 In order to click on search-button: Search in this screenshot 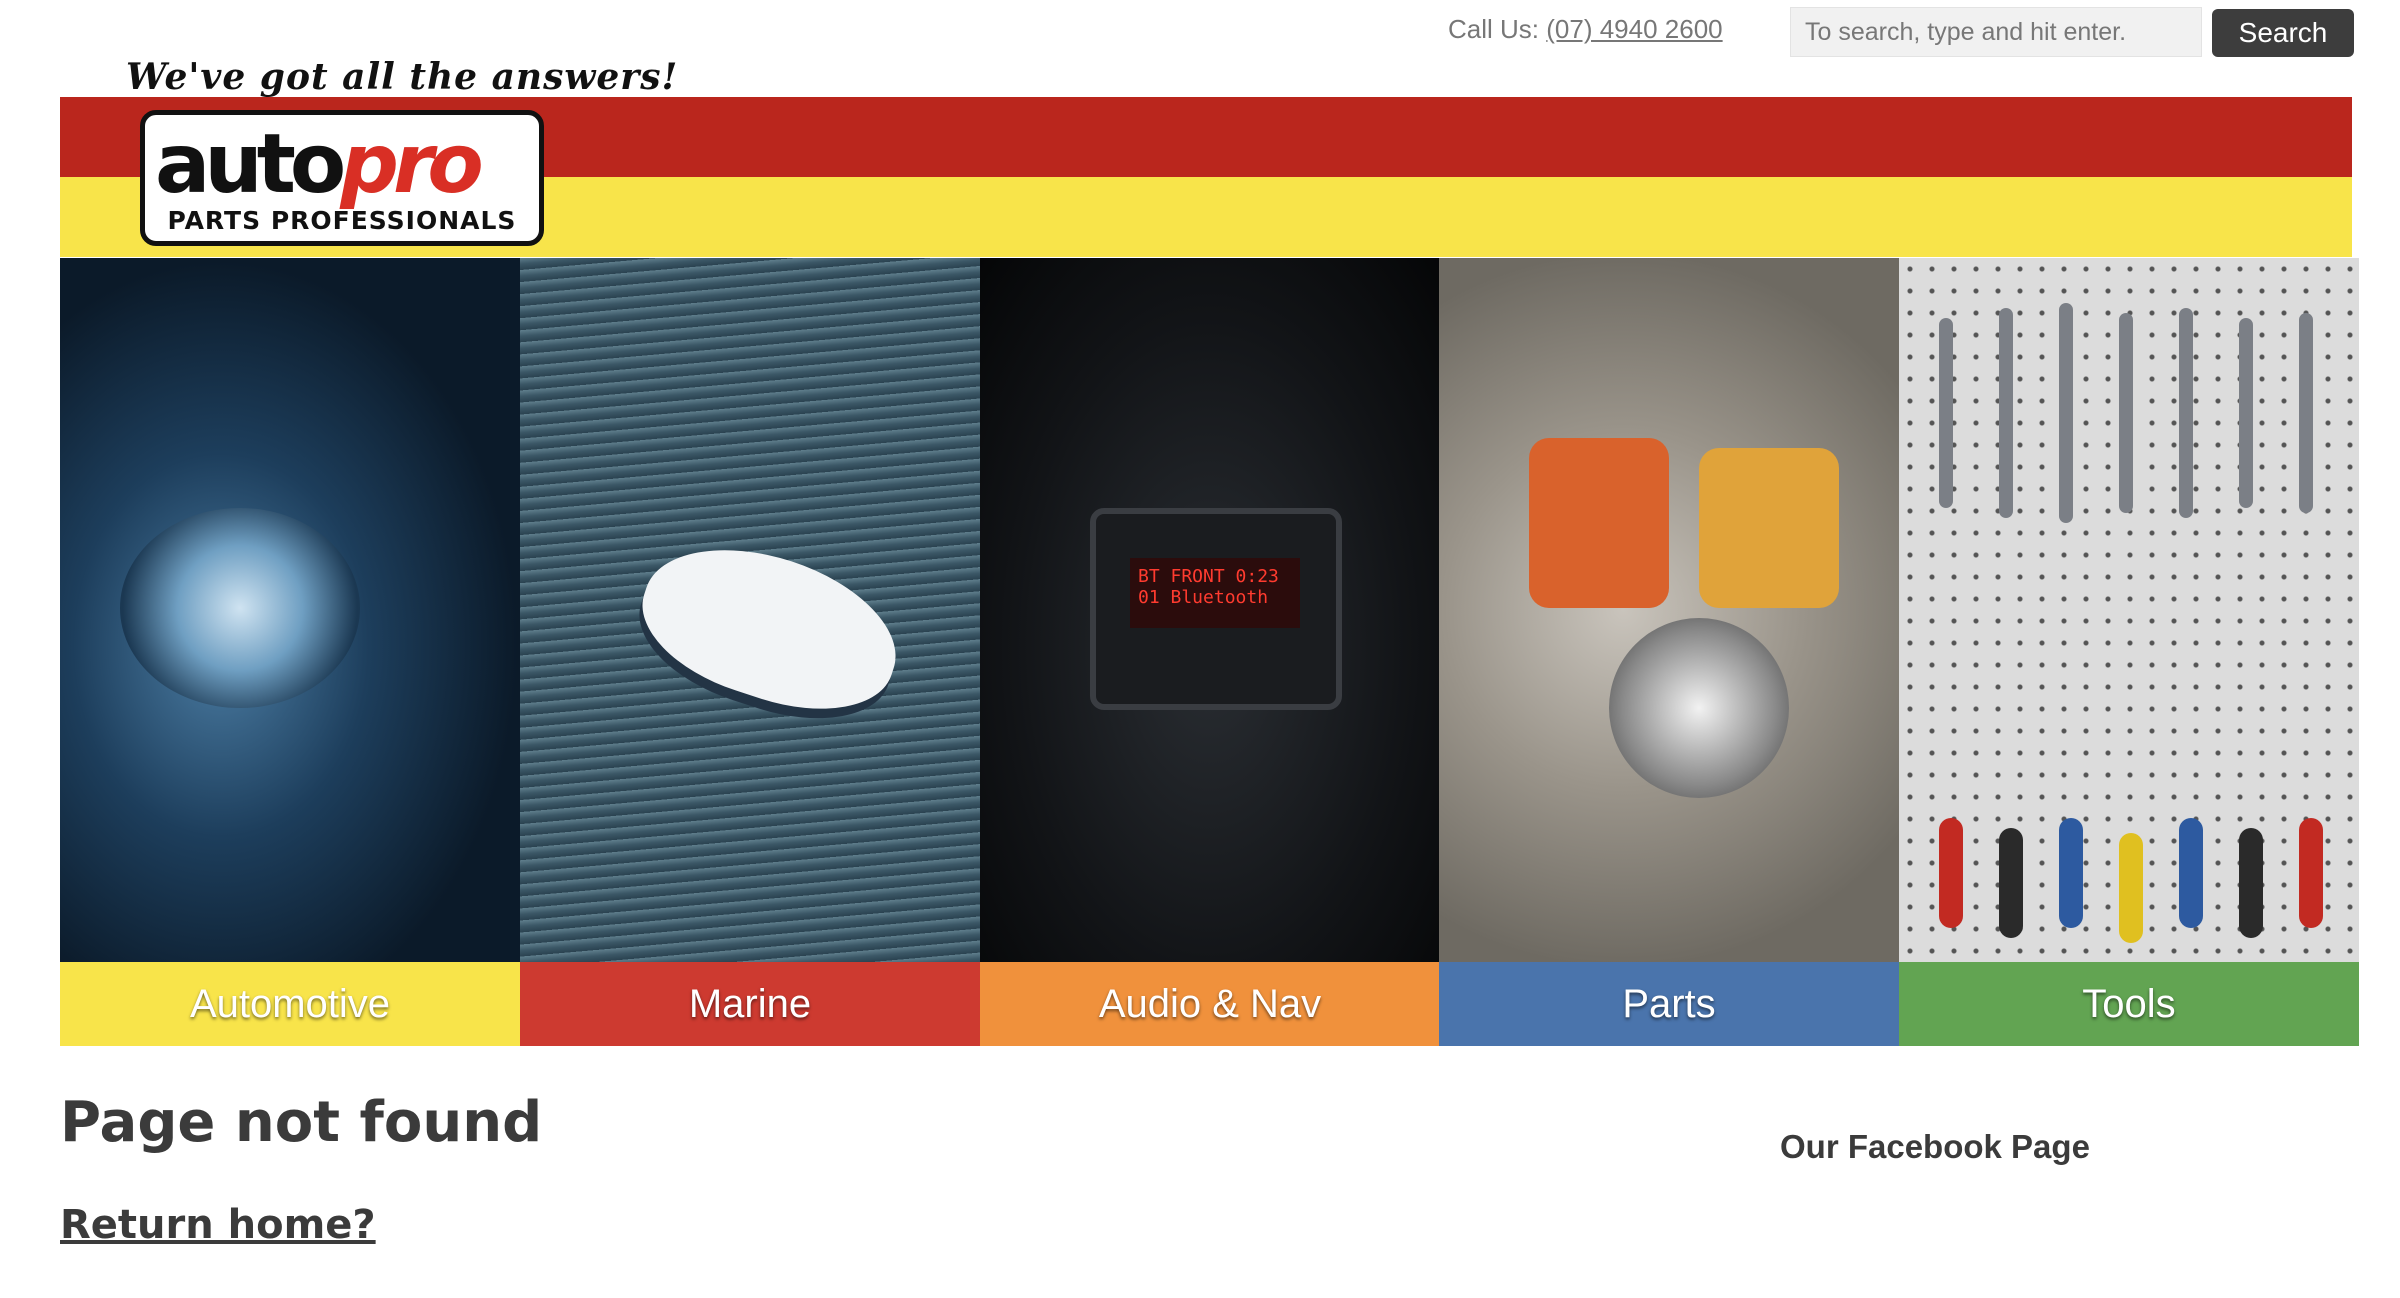, I will do `click(2283, 33)`.